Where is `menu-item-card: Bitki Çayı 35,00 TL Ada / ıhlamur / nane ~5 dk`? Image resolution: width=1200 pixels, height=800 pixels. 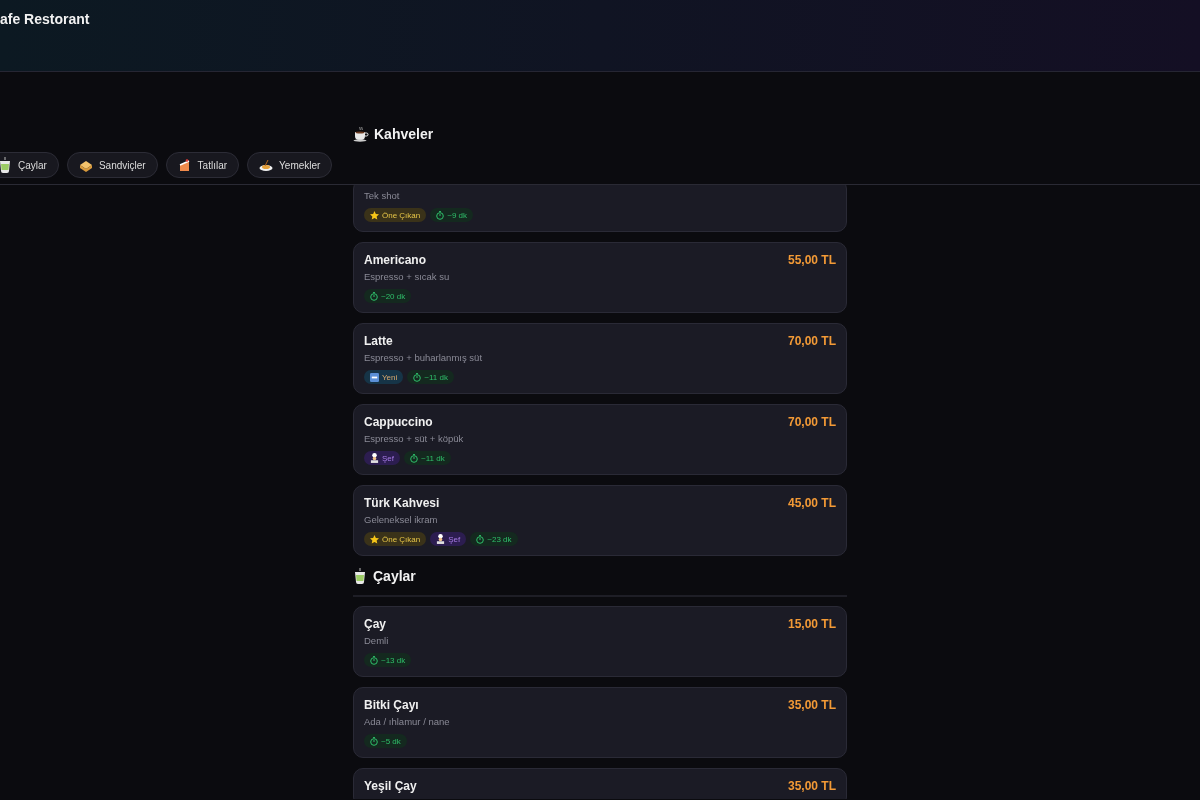
menu-item-card: Bitki Çayı 35,00 TL Ada / ıhlamur / nane ~5 dk is located at coordinates (600, 722).